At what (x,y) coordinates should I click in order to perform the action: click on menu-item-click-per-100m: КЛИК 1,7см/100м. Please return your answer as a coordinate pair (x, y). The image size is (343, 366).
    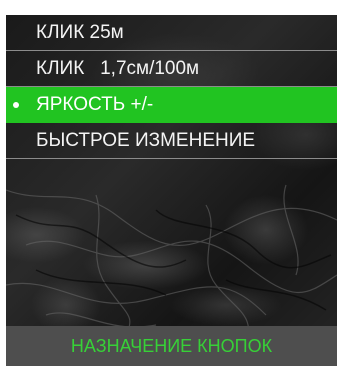
    Looking at the image, I should click on (171, 69).